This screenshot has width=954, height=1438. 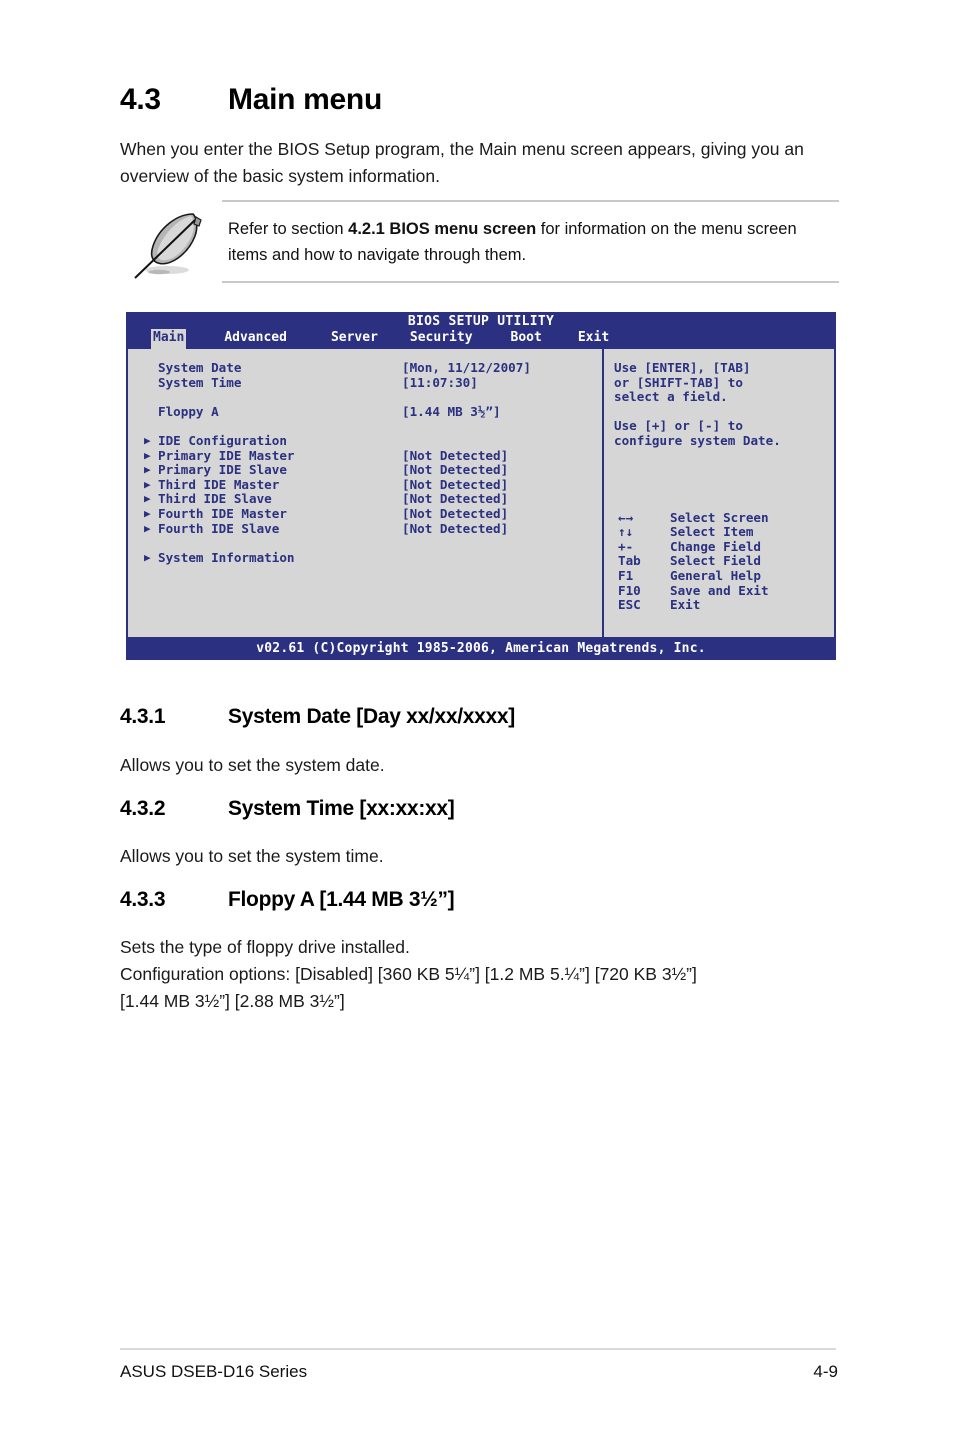 What do you see at coordinates (370, 455) in the screenshot?
I see `bios-setting-row: ▶ Primary IDE Master [Not Detected]` at bounding box center [370, 455].